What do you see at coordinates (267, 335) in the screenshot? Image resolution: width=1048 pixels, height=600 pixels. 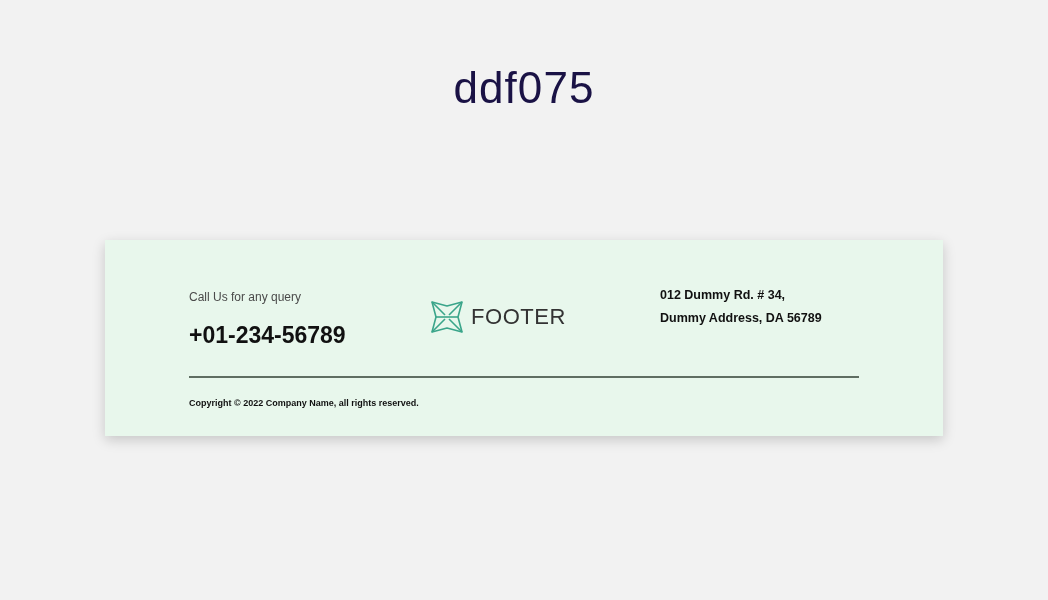 I see `phone-number: +01-234-56789` at bounding box center [267, 335].